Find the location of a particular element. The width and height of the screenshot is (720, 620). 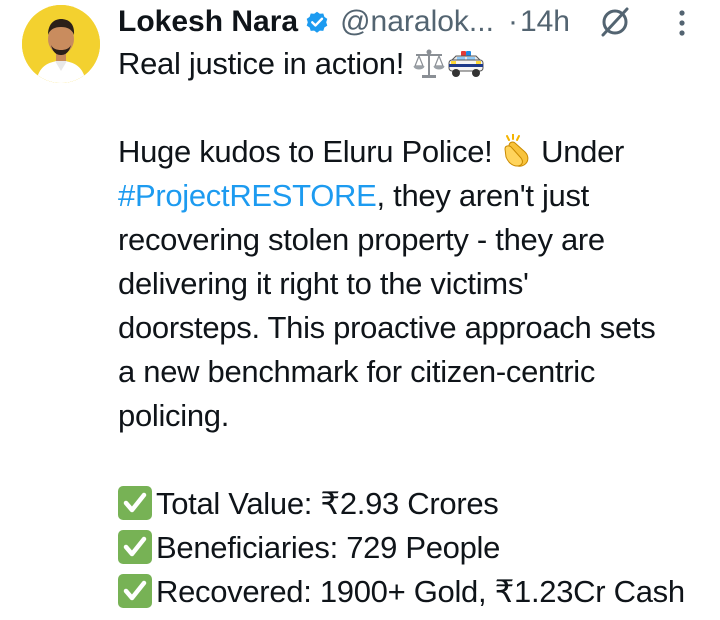

stat-recovered: Recovered: 1900+ Gold, ₹1.23Cr Cash is located at coordinates (420, 591).